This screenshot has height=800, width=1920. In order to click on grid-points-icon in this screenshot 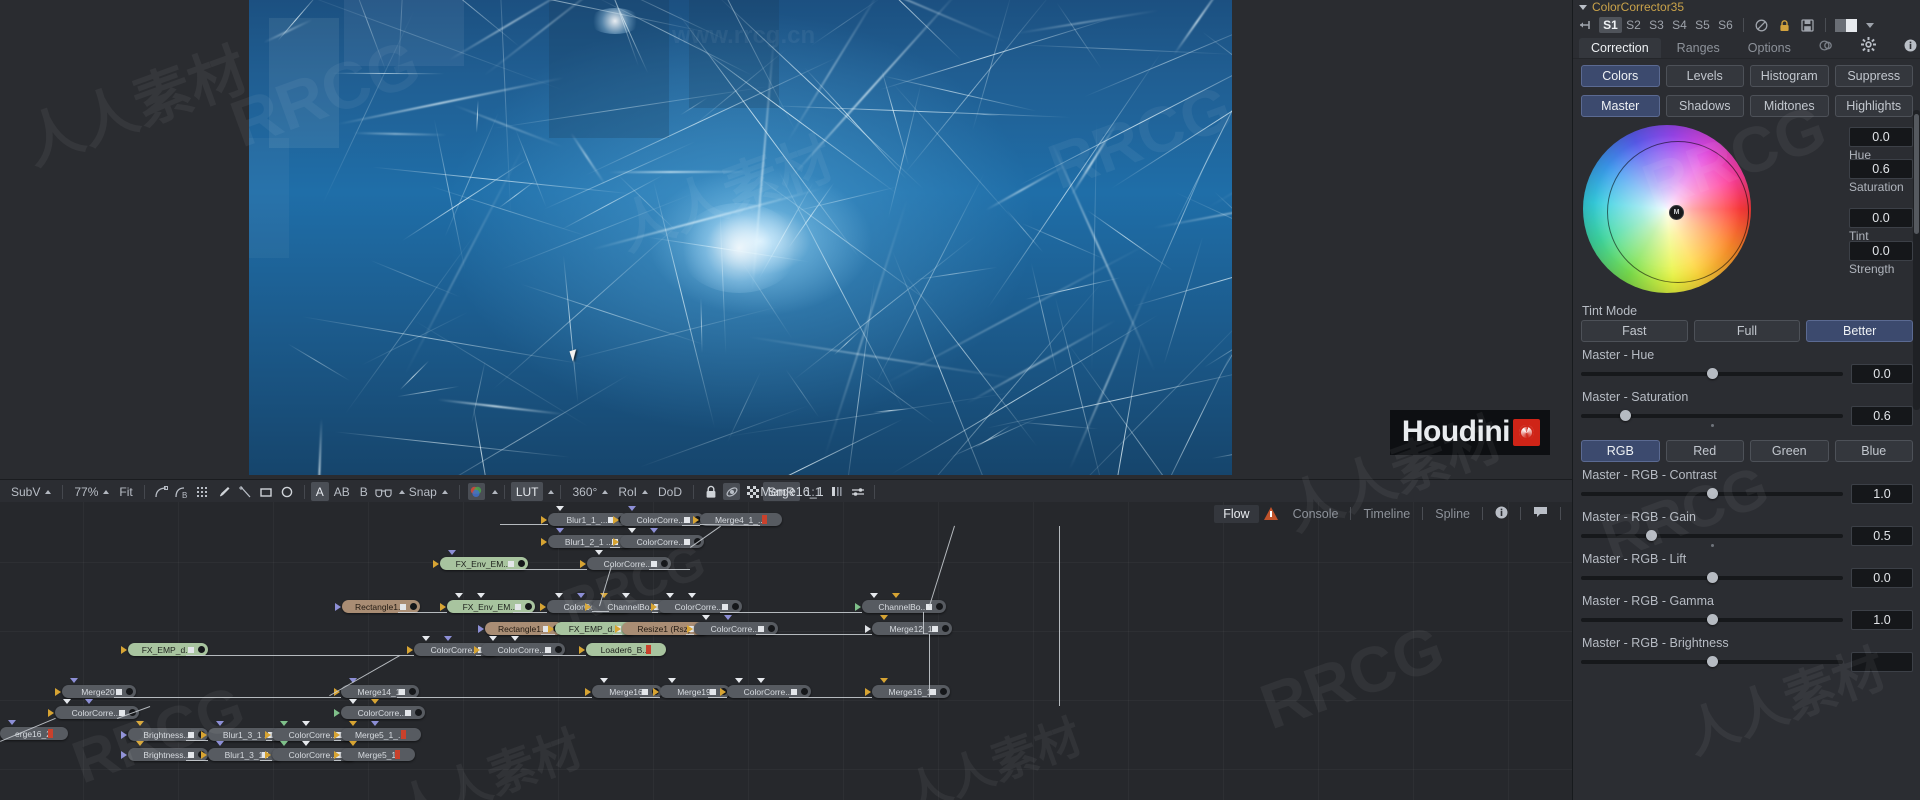, I will do `click(203, 491)`.